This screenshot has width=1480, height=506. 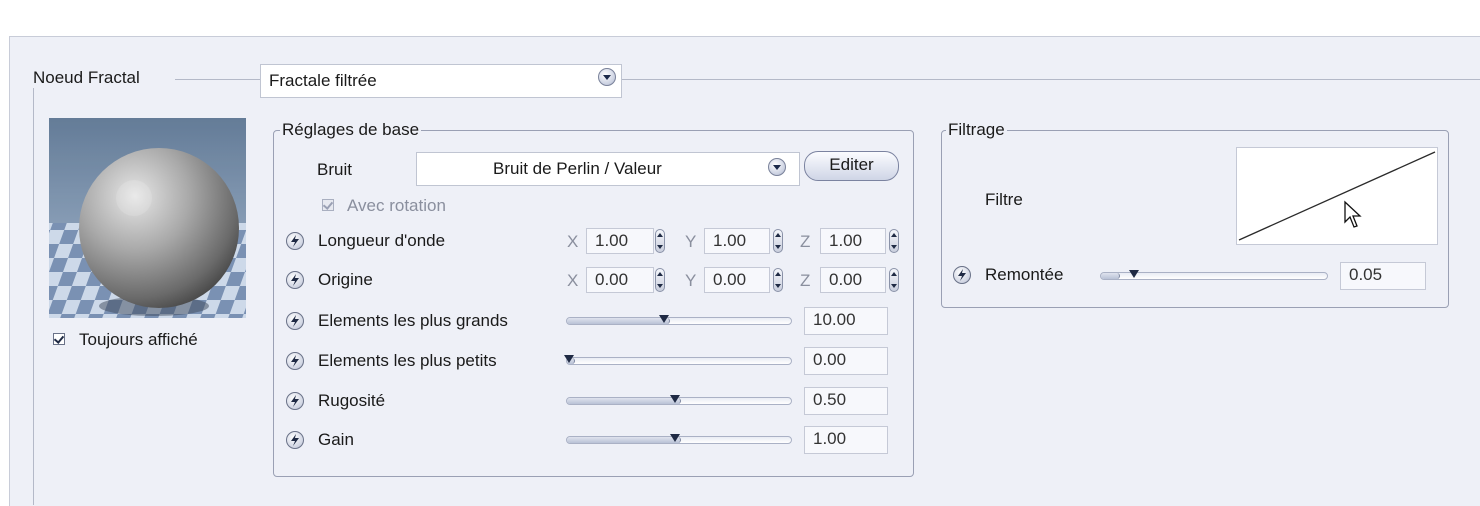 What do you see at coordinates (976, 130) in the screenshot?
I see `filter-group-title: Filtrage` at bounding box center [976, 130].